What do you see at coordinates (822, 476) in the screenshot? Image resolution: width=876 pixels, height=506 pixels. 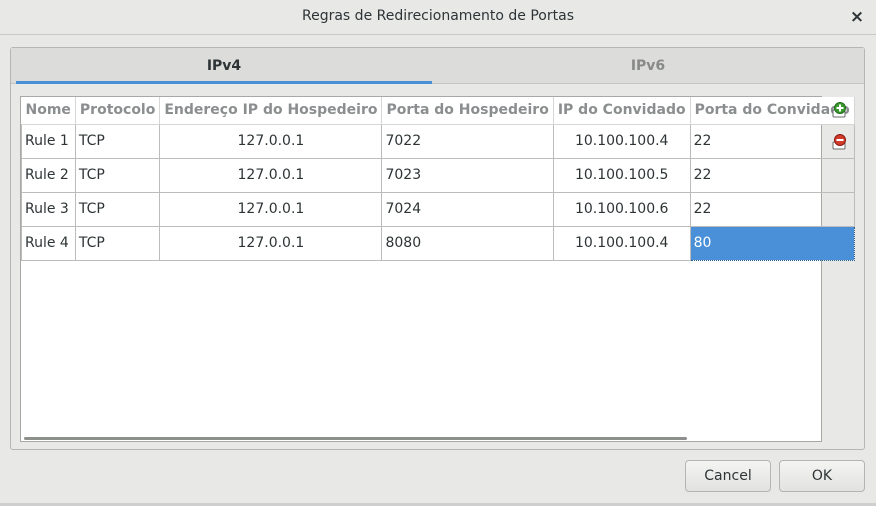 I see `ok-button: OK` at bounding box center [822, 476].